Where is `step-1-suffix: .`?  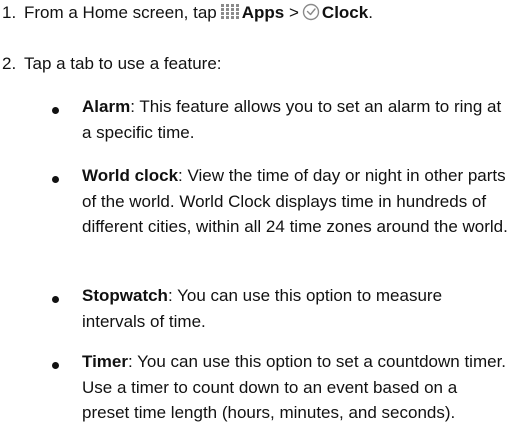
step-1-suffix: . is located at coordinates (370, 12).